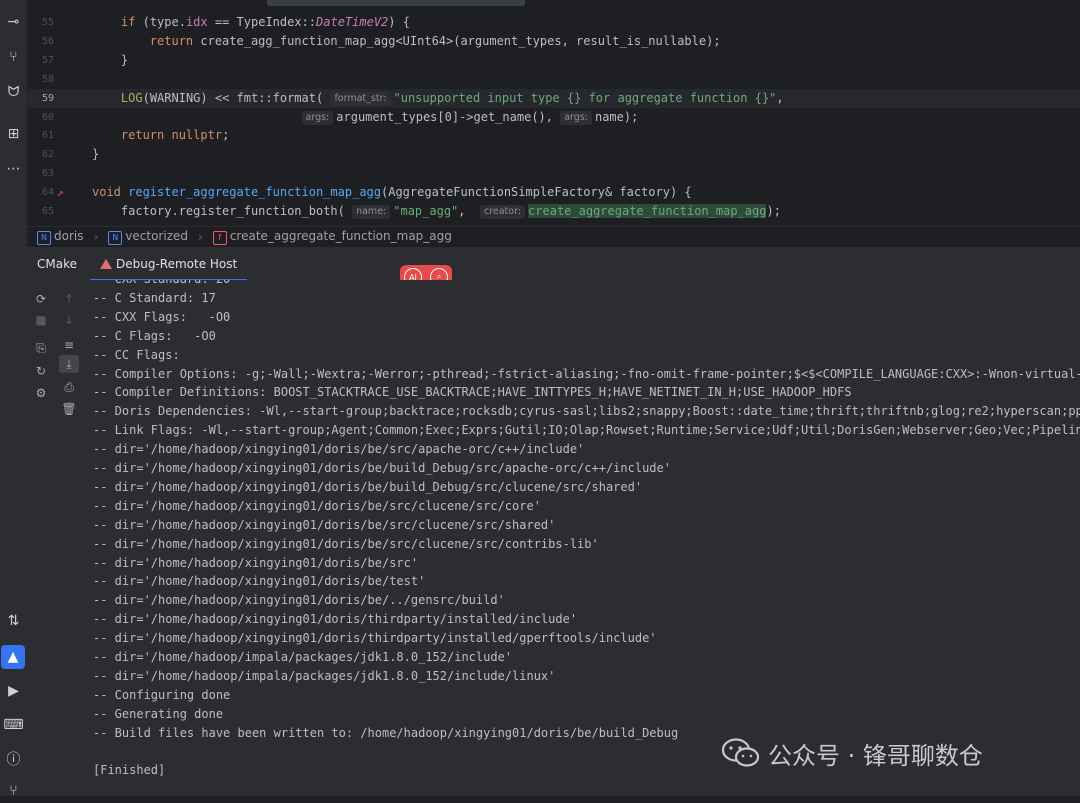 This screenshot has width=1080, height=803. I want to click on line-number: 63, so click(40, 173).